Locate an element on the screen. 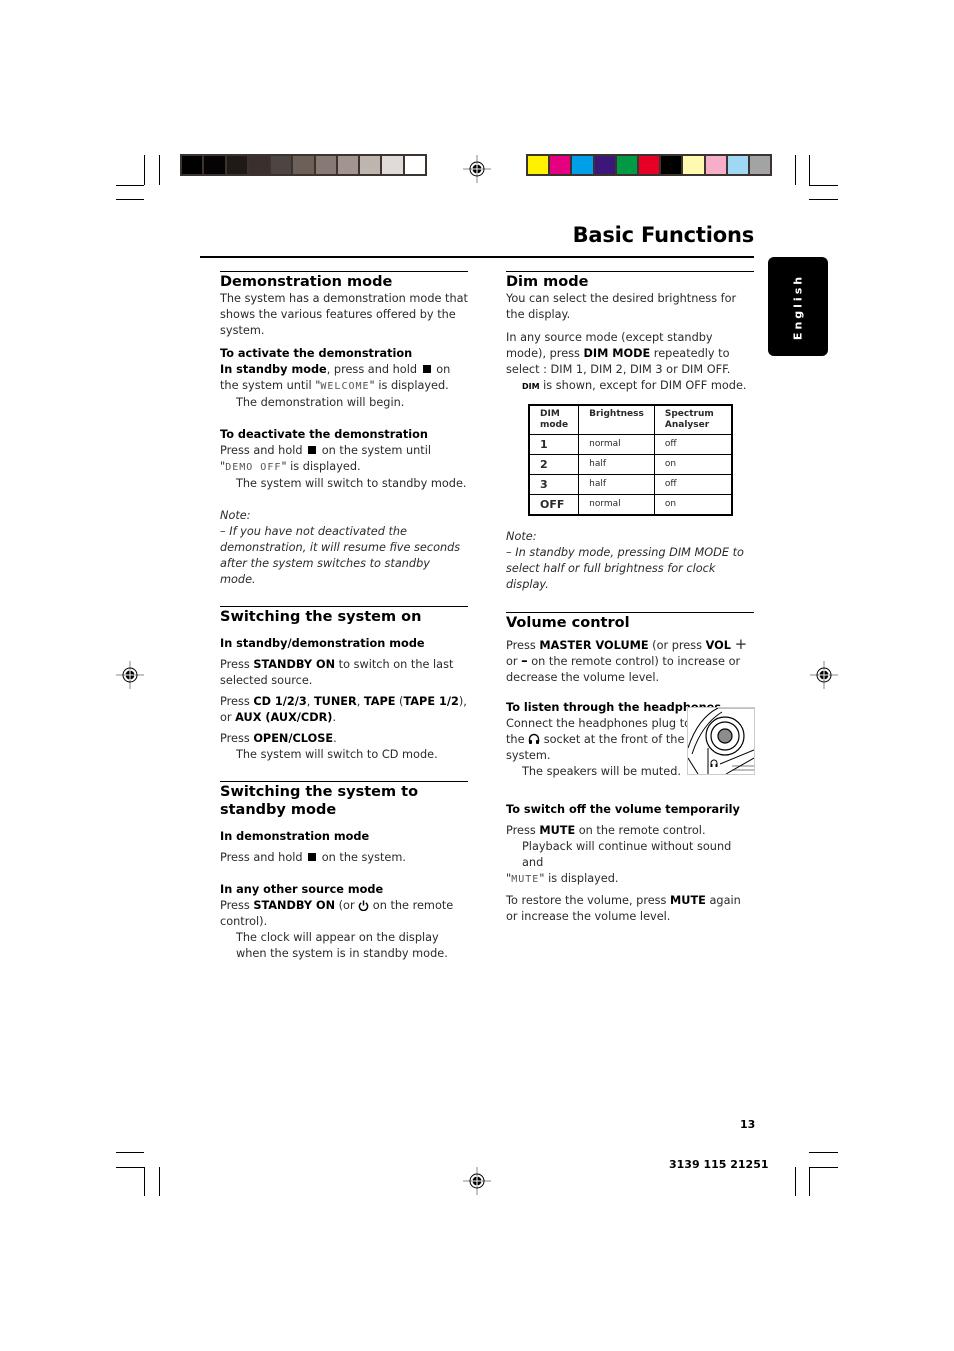 The height and width of the screenshot is (1351, 954). text: on the system. is located at coordinates (363, 857).